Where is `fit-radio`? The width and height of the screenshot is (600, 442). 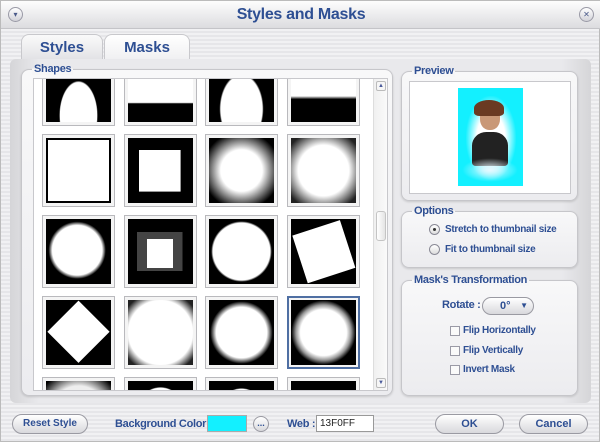
fit-radio is located at coordinates (434, 249).